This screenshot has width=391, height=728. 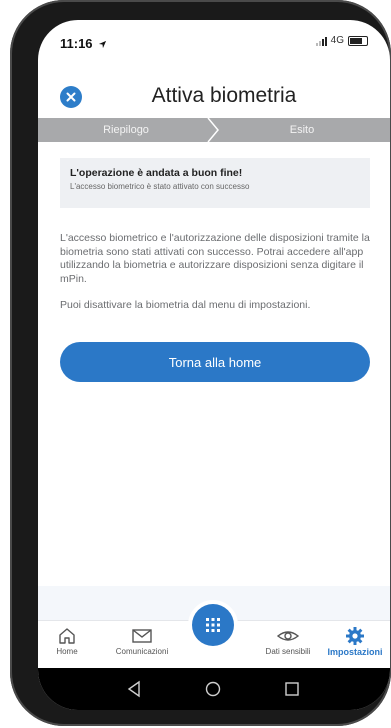 I want to click on android-nav-bar, so click(x=214, y=689).